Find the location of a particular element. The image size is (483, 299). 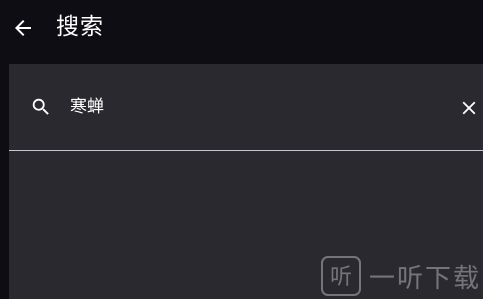

watermark-text: 一听下载 is located at coordinates (425, 278).